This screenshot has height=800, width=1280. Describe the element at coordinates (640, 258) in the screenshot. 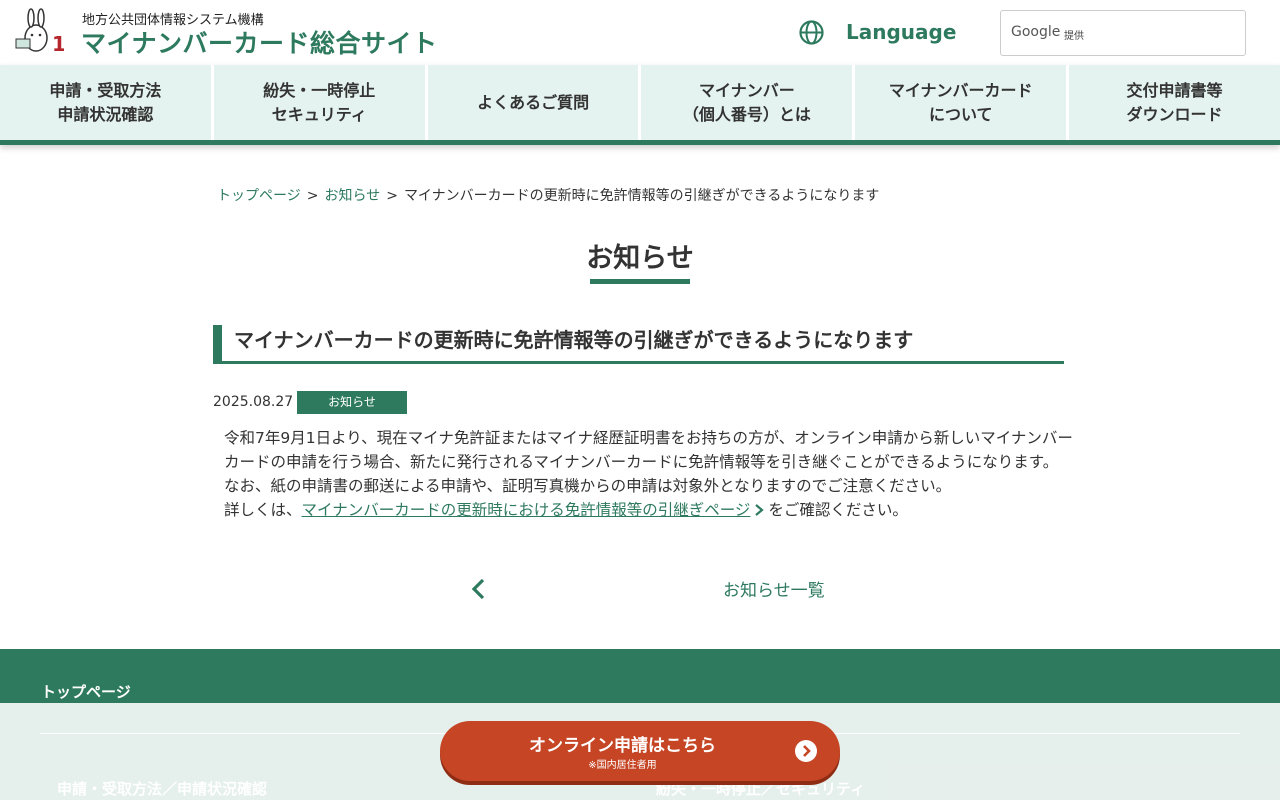

I see `page-title: お知らせ` at that location.